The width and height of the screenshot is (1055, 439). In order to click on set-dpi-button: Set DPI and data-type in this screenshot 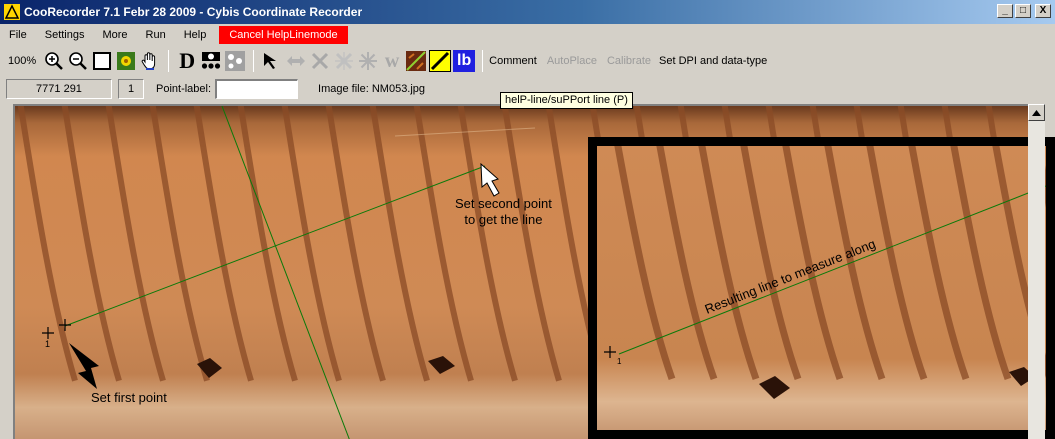, I will do `click(713, 61)`.